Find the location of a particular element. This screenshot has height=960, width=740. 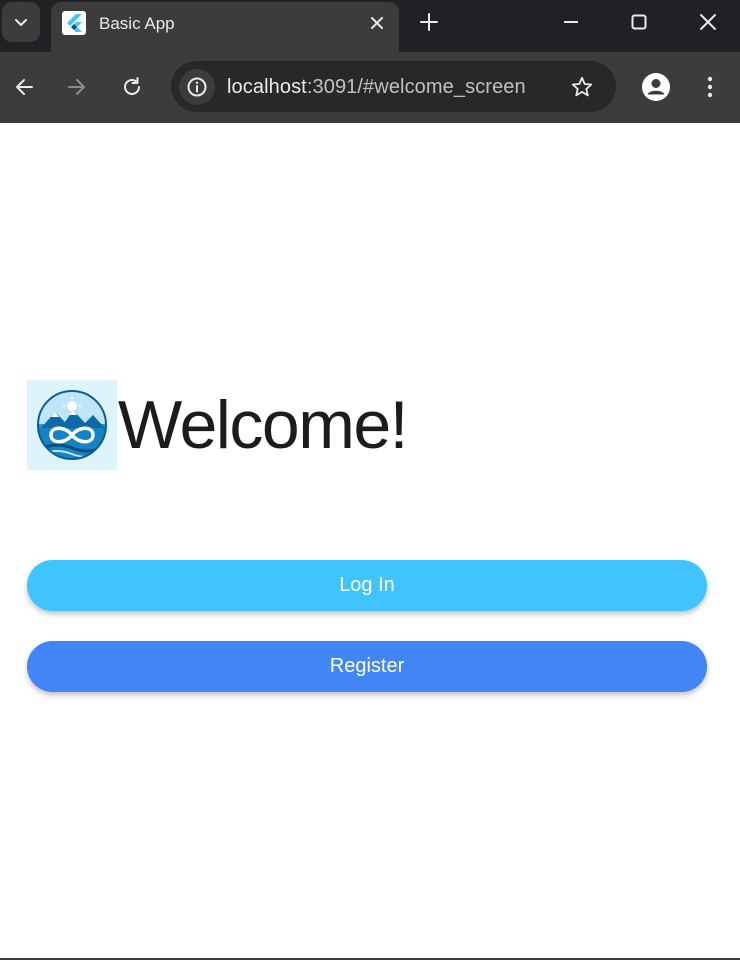

back-button is located at coordinates (24, 87).